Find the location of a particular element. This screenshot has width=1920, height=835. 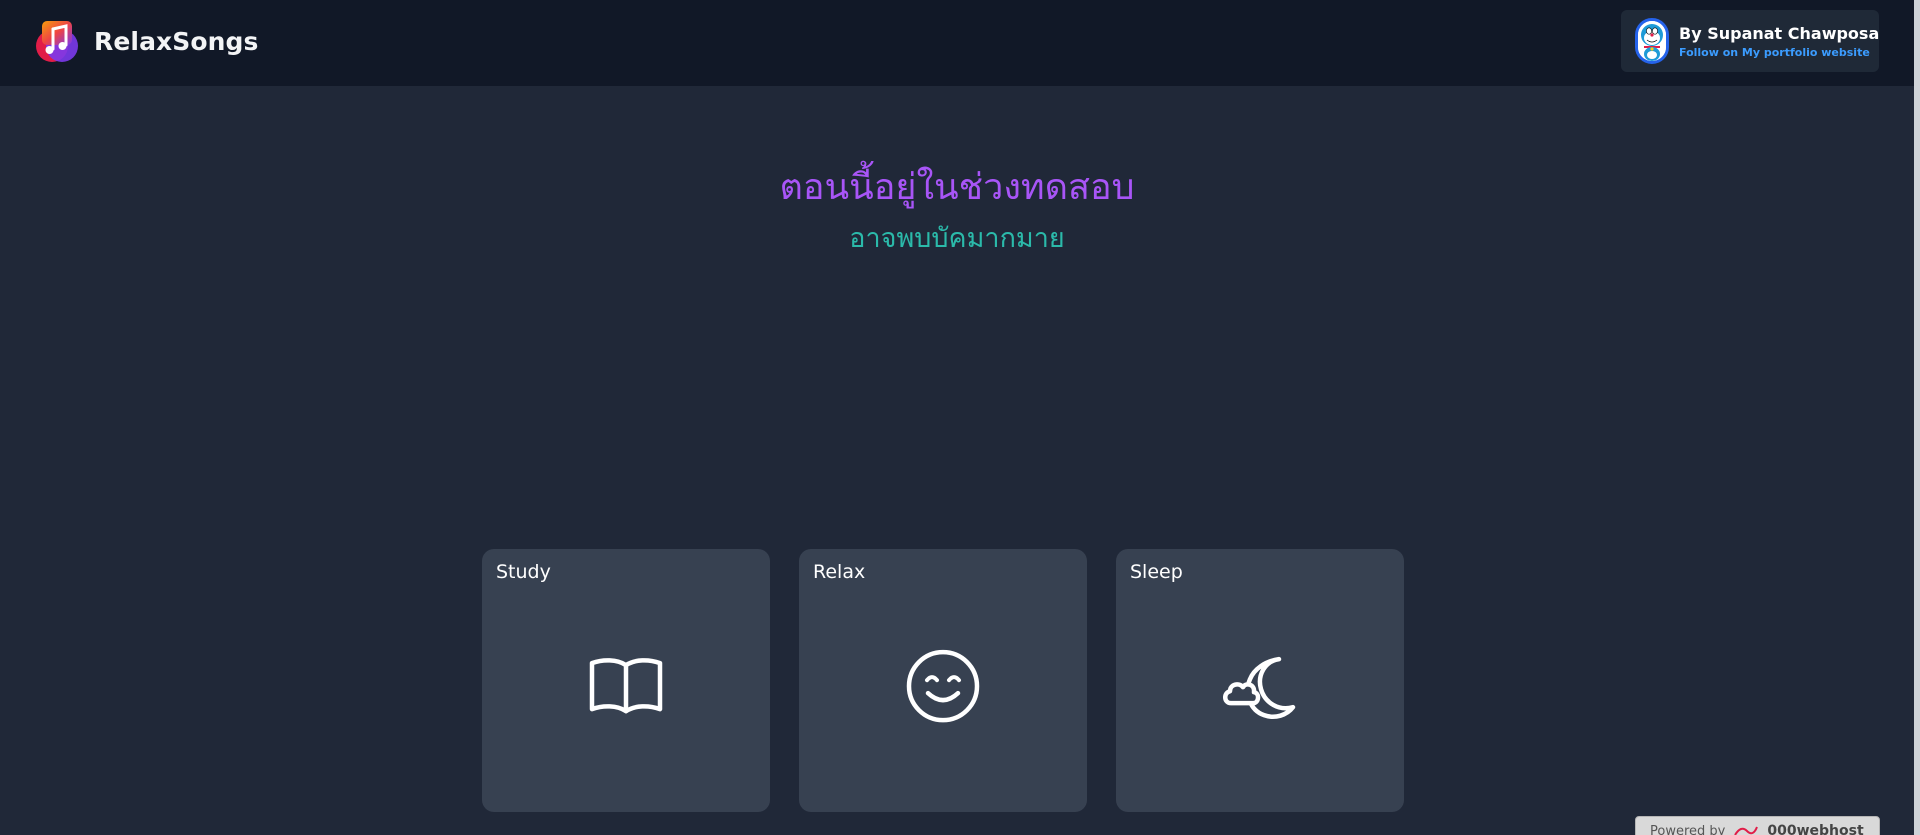

moon-cloud-icon is located at coordinates (1259, 687).